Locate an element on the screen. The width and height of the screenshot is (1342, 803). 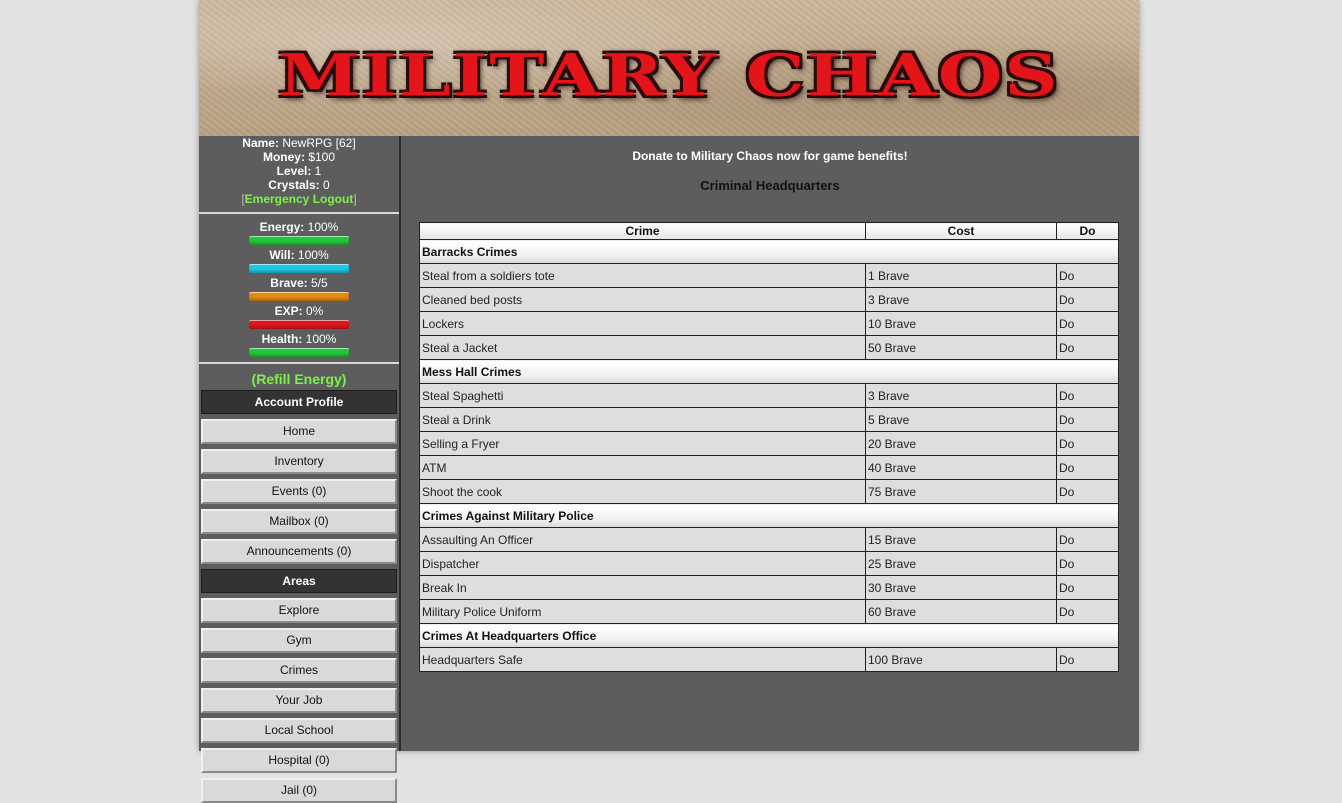
page-title: Criminal Headquarters is located at coordinates (770, 185).